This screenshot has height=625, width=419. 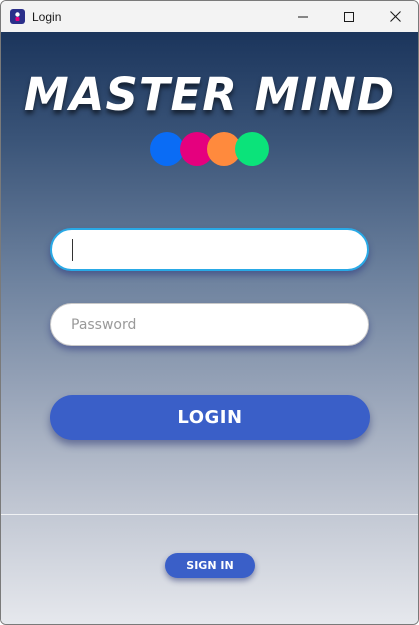 I want to click on window-title: Login, so click(x=47, y=17).